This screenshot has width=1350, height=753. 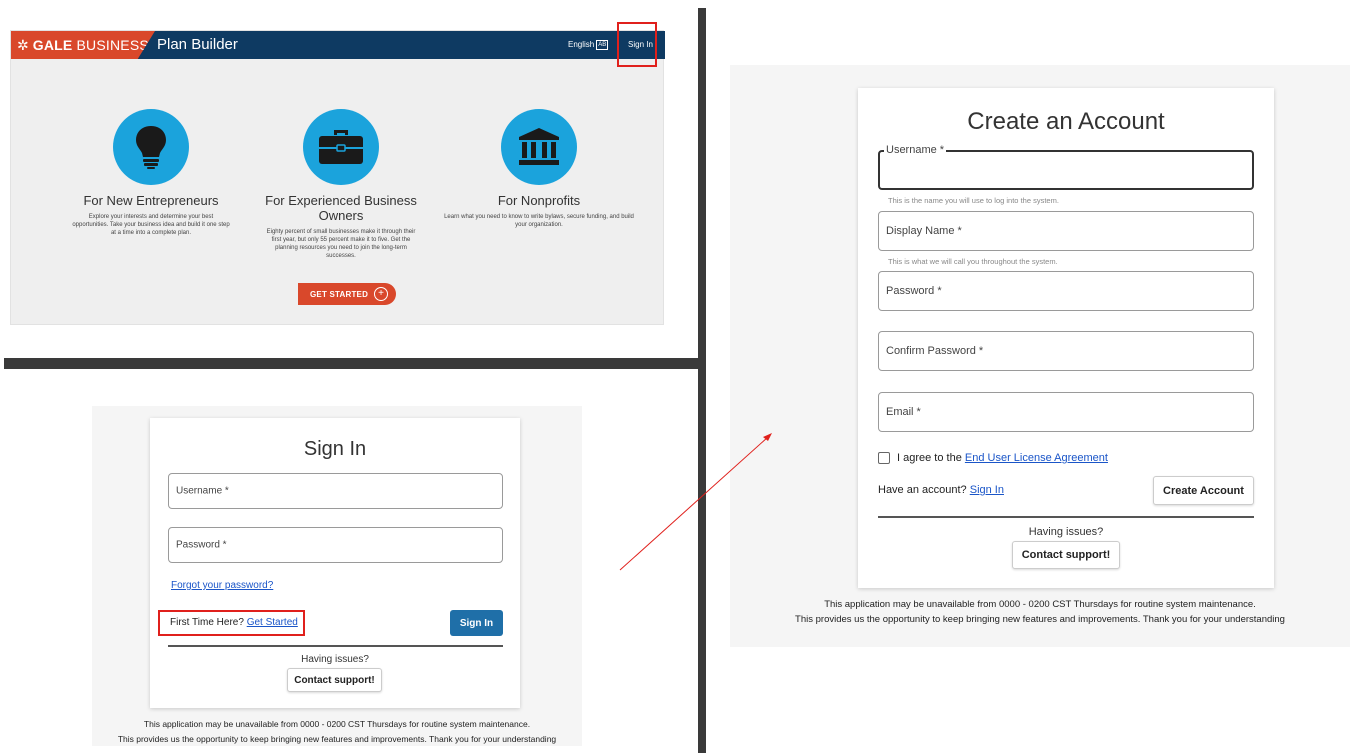 I want to click on language-selector: English AB, so click(x=588, y=45).